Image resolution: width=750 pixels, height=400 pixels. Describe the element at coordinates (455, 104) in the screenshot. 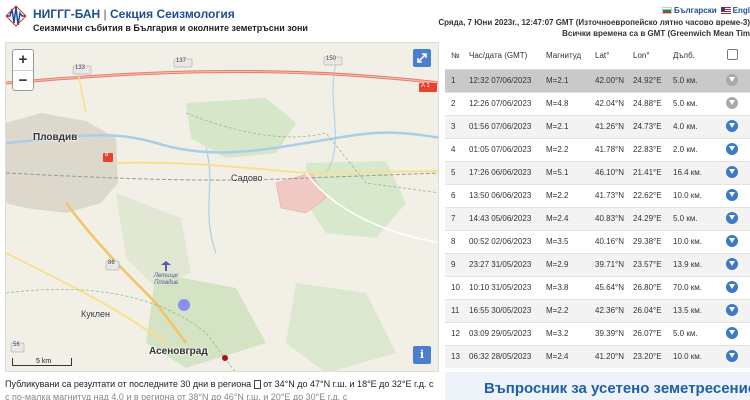

I see `row-number: 2` at that location.